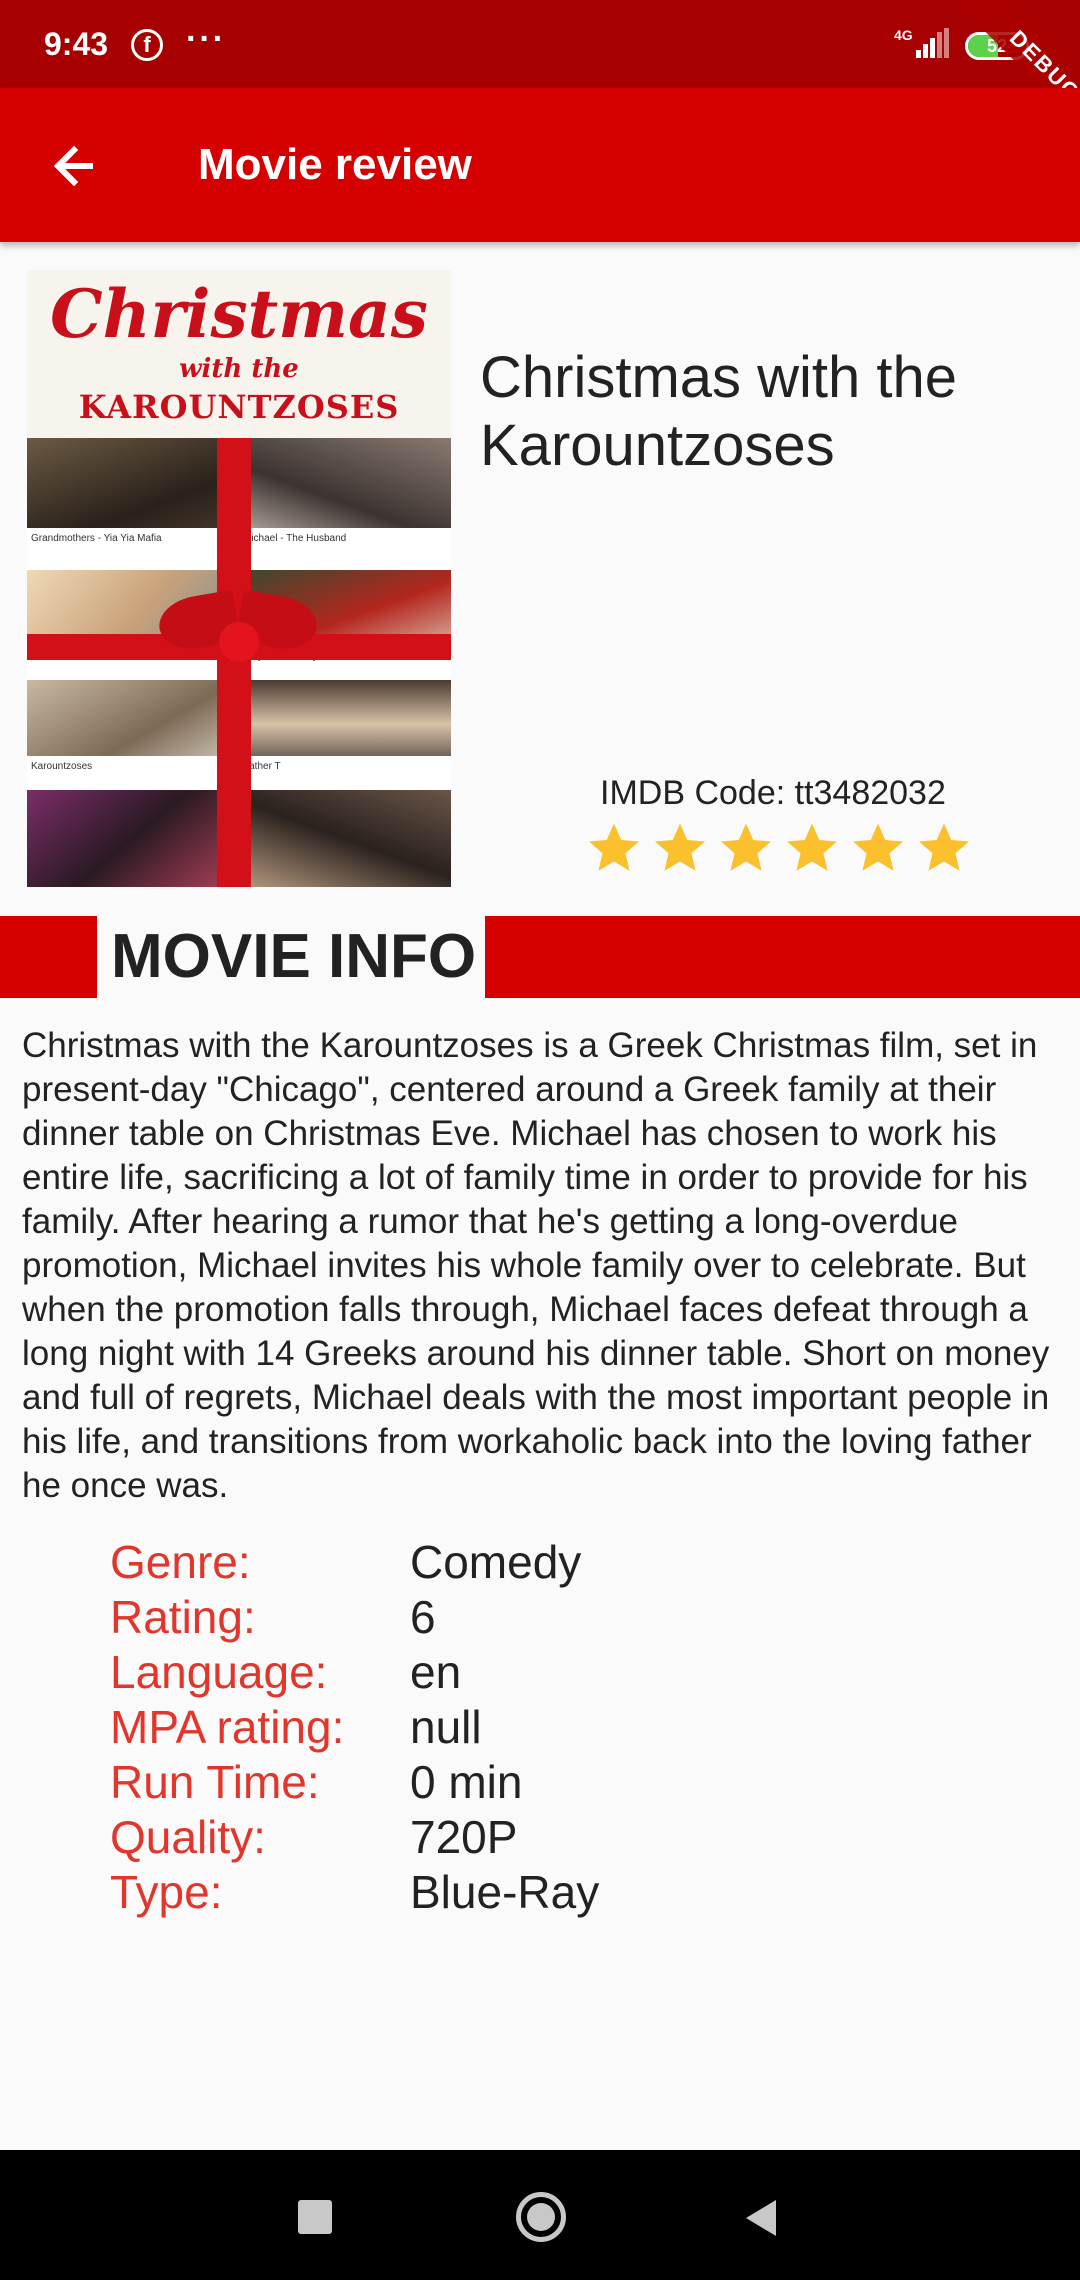  I want to click on rating-stars, so click(782, 848).